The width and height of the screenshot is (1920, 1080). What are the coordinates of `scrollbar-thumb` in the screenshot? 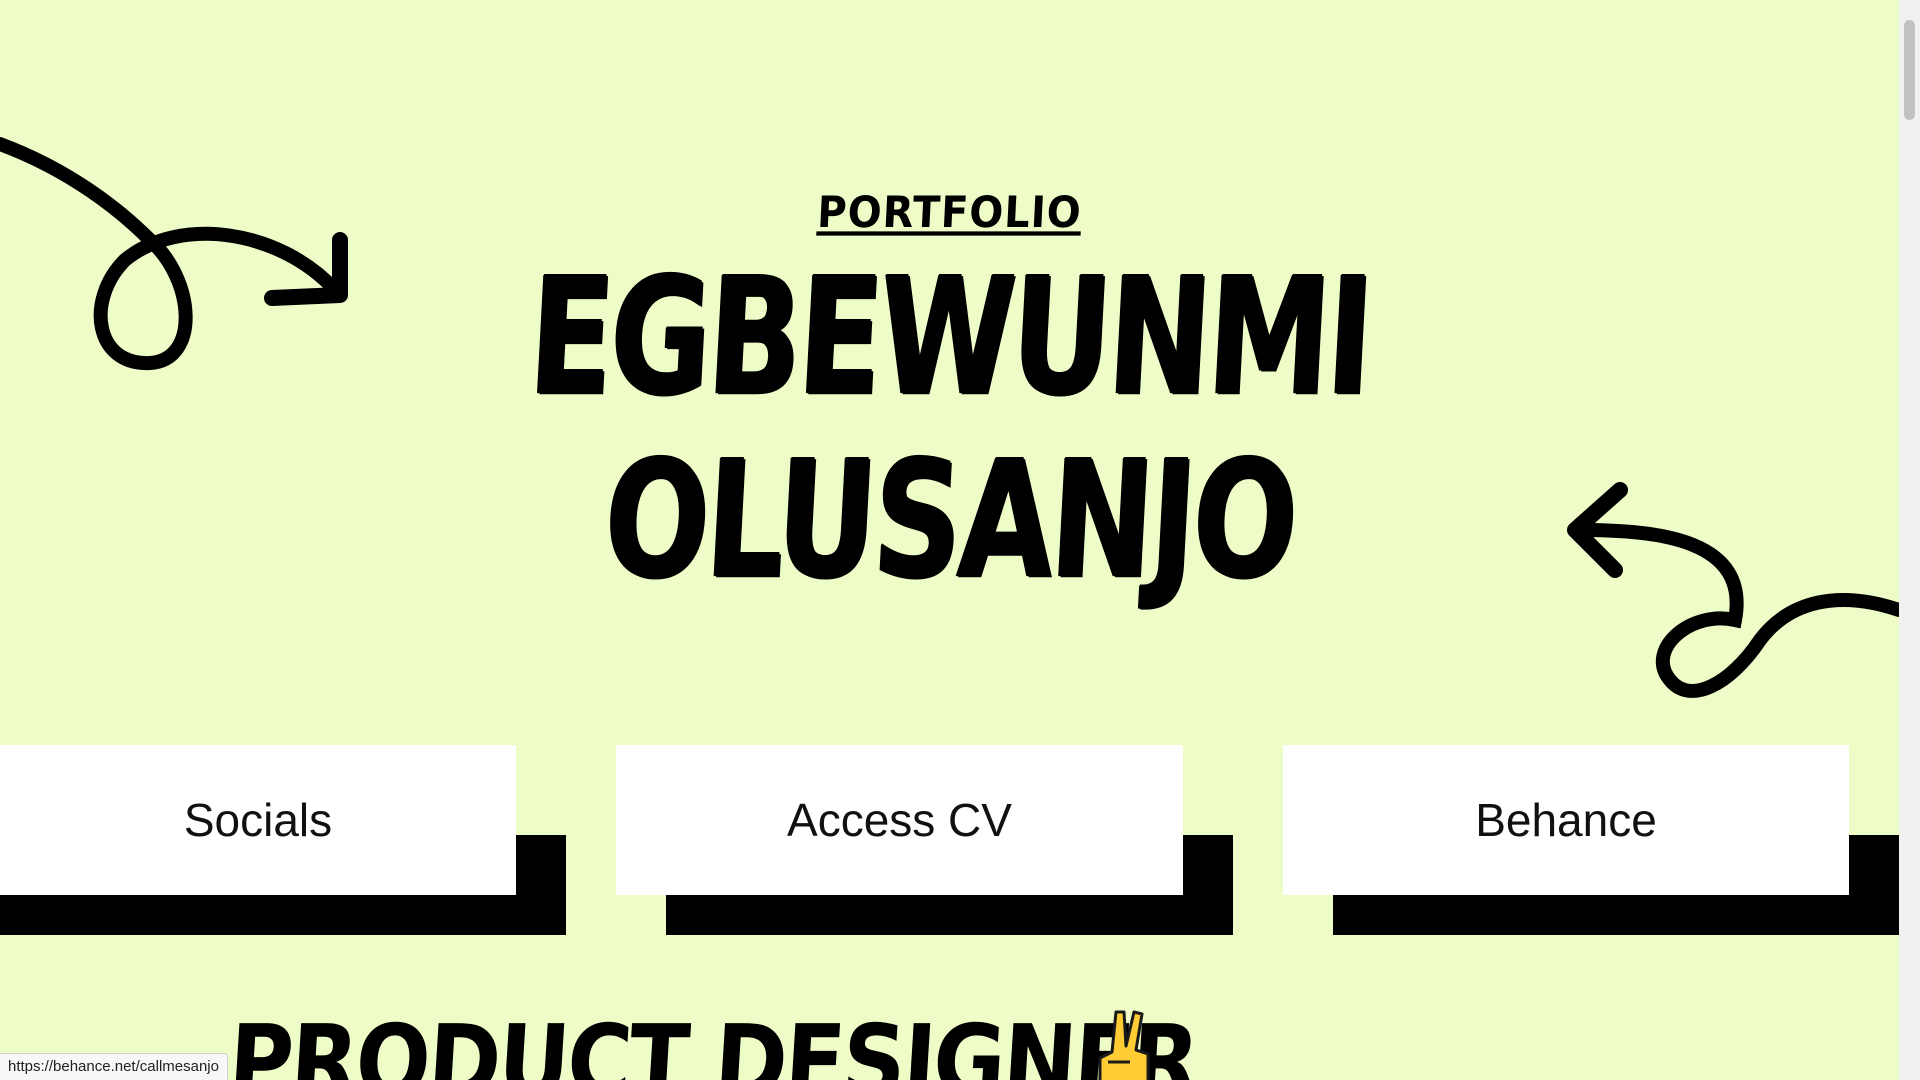 It's located at (1909, 70).